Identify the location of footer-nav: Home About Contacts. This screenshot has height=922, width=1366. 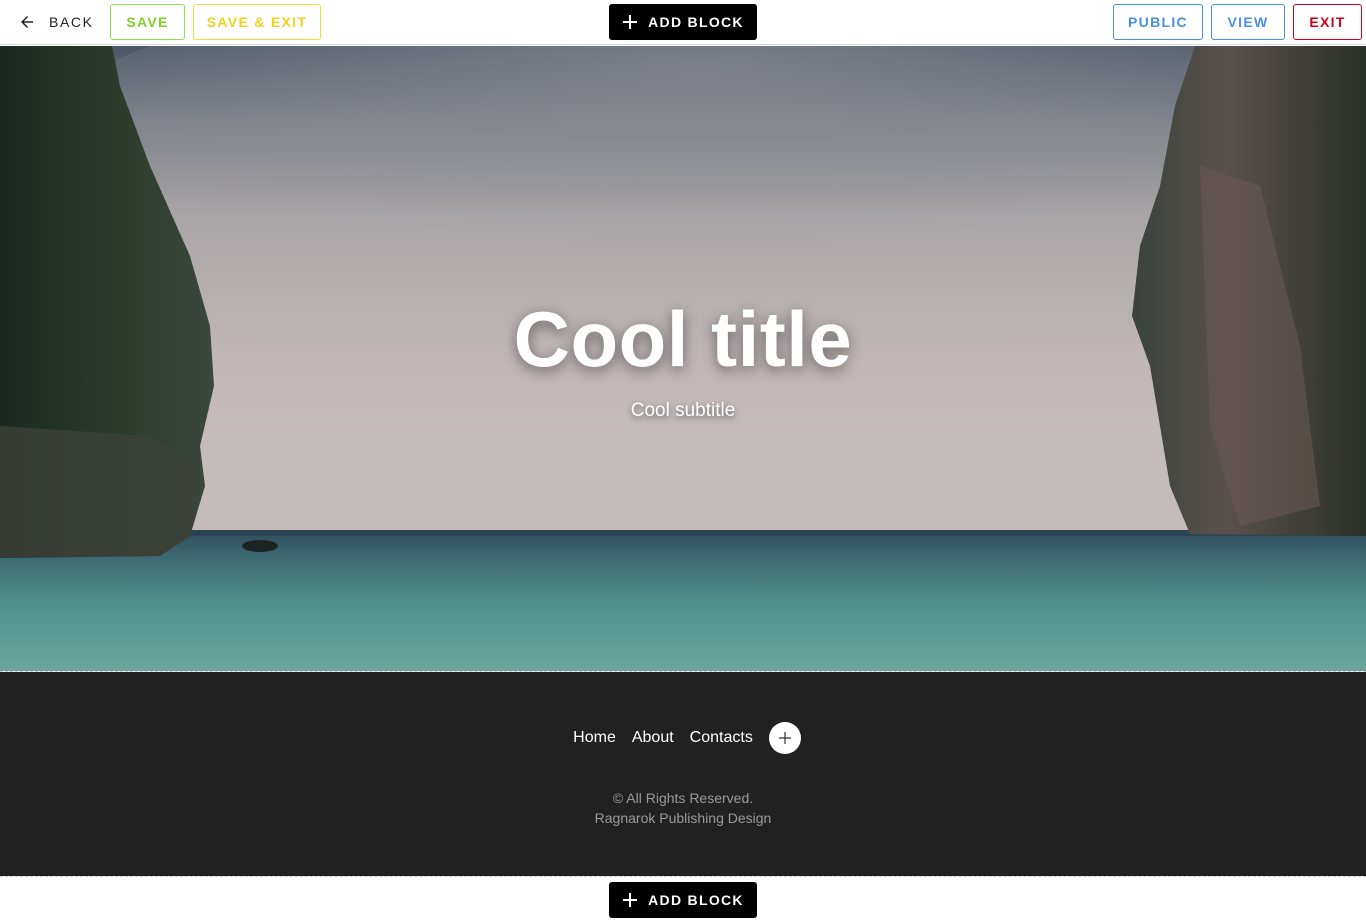
(683, 738).